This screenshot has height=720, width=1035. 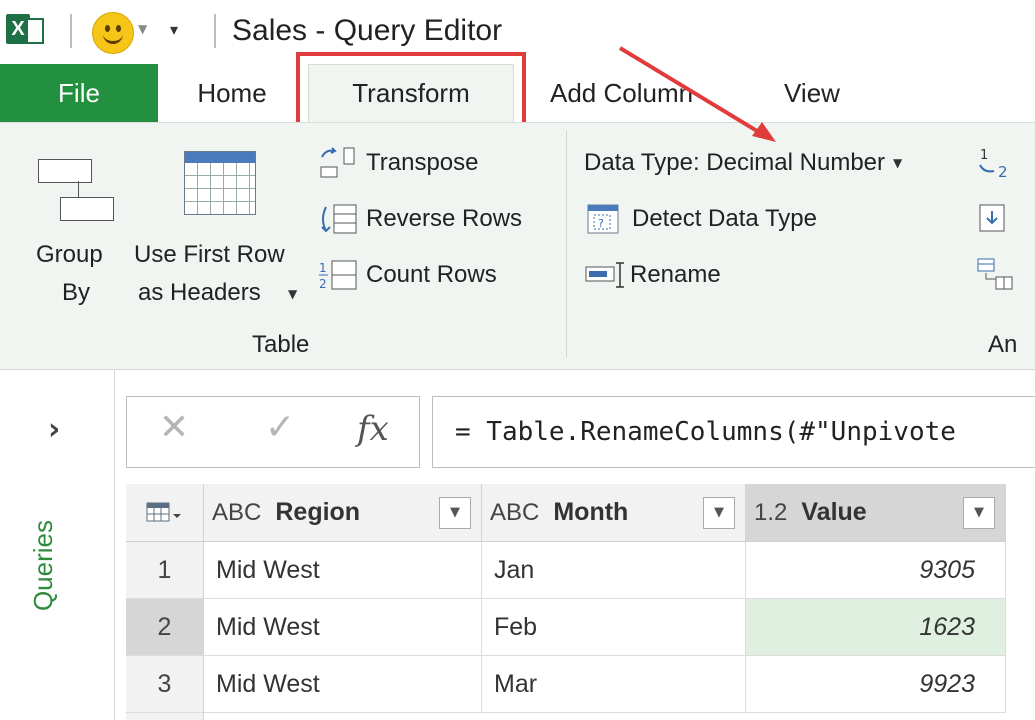 What do you see at coordinates (338, 275) in the screenshot?
I see `count-rows-icon: 1 2` at bounding box center [338, 275].